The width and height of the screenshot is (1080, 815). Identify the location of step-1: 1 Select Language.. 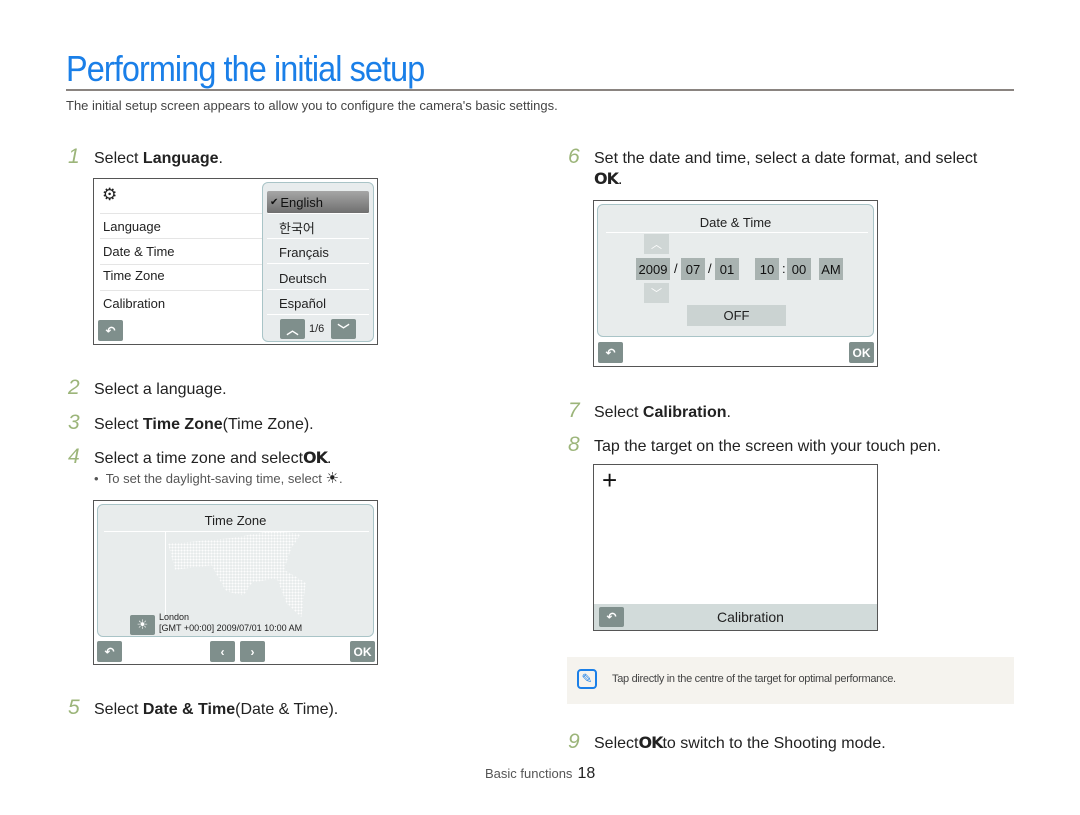
(145, 157).